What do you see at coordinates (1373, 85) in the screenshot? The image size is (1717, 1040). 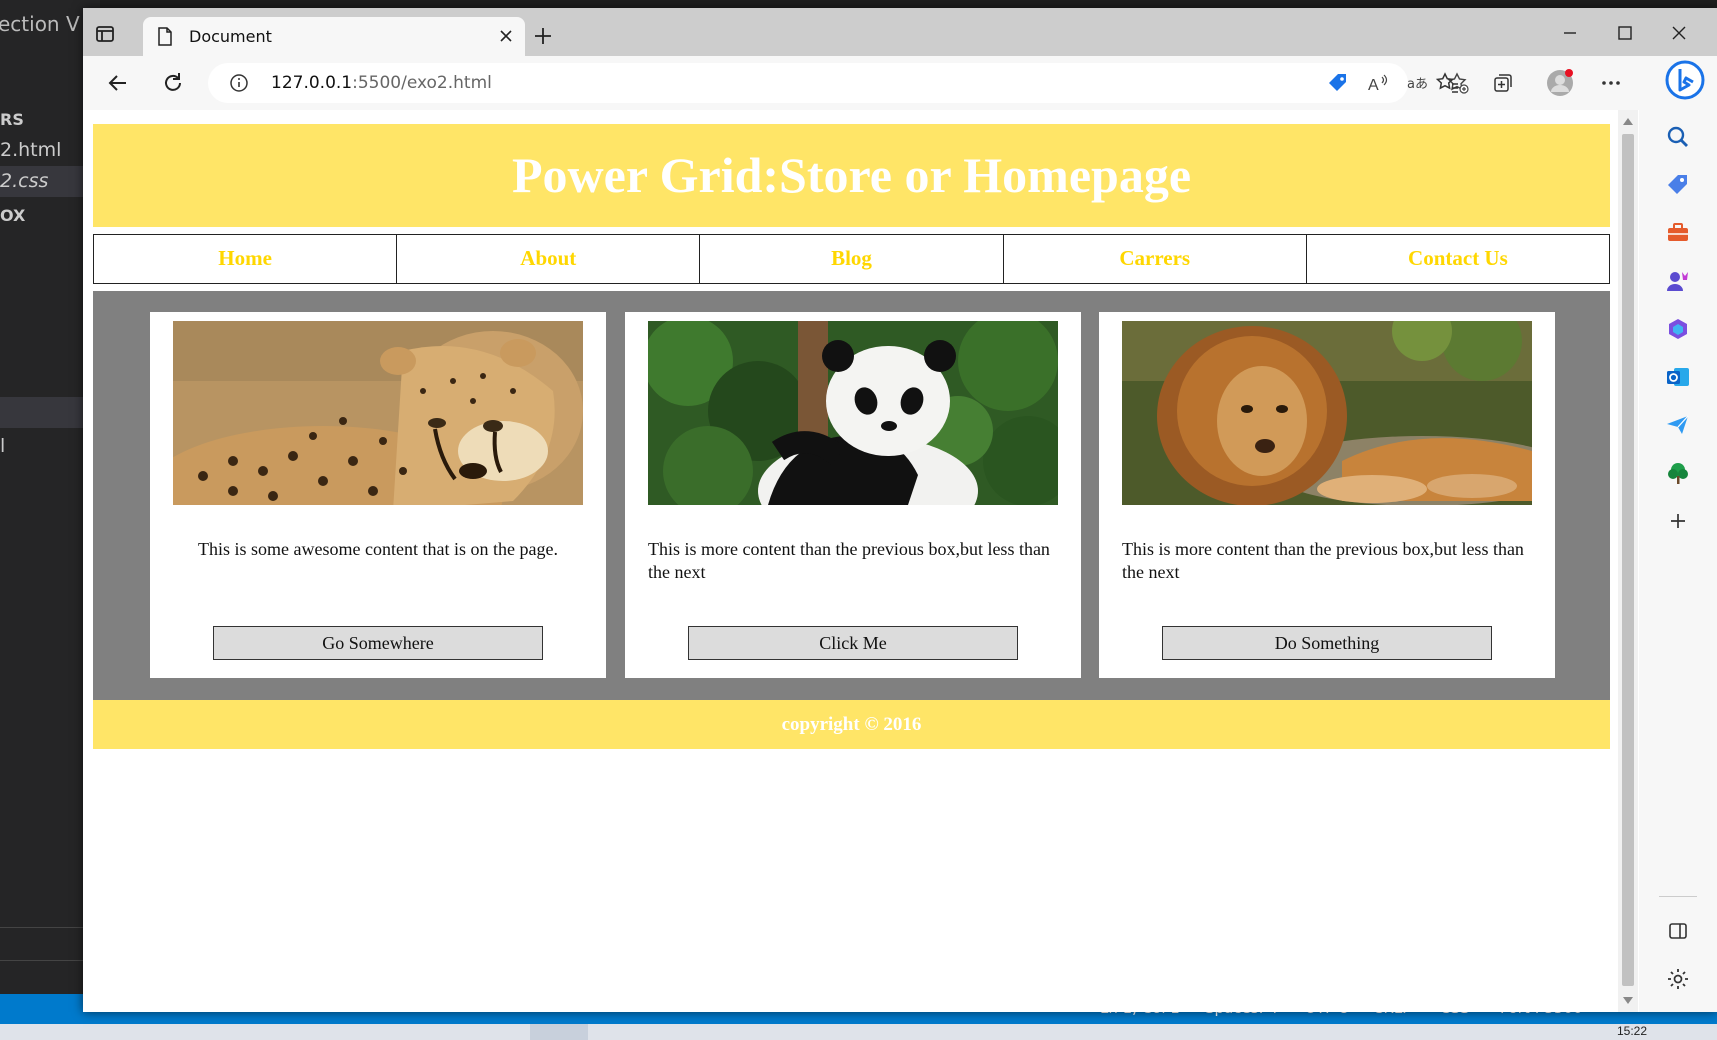 I see `svg-text: A` at bounding box center [1373, 85].